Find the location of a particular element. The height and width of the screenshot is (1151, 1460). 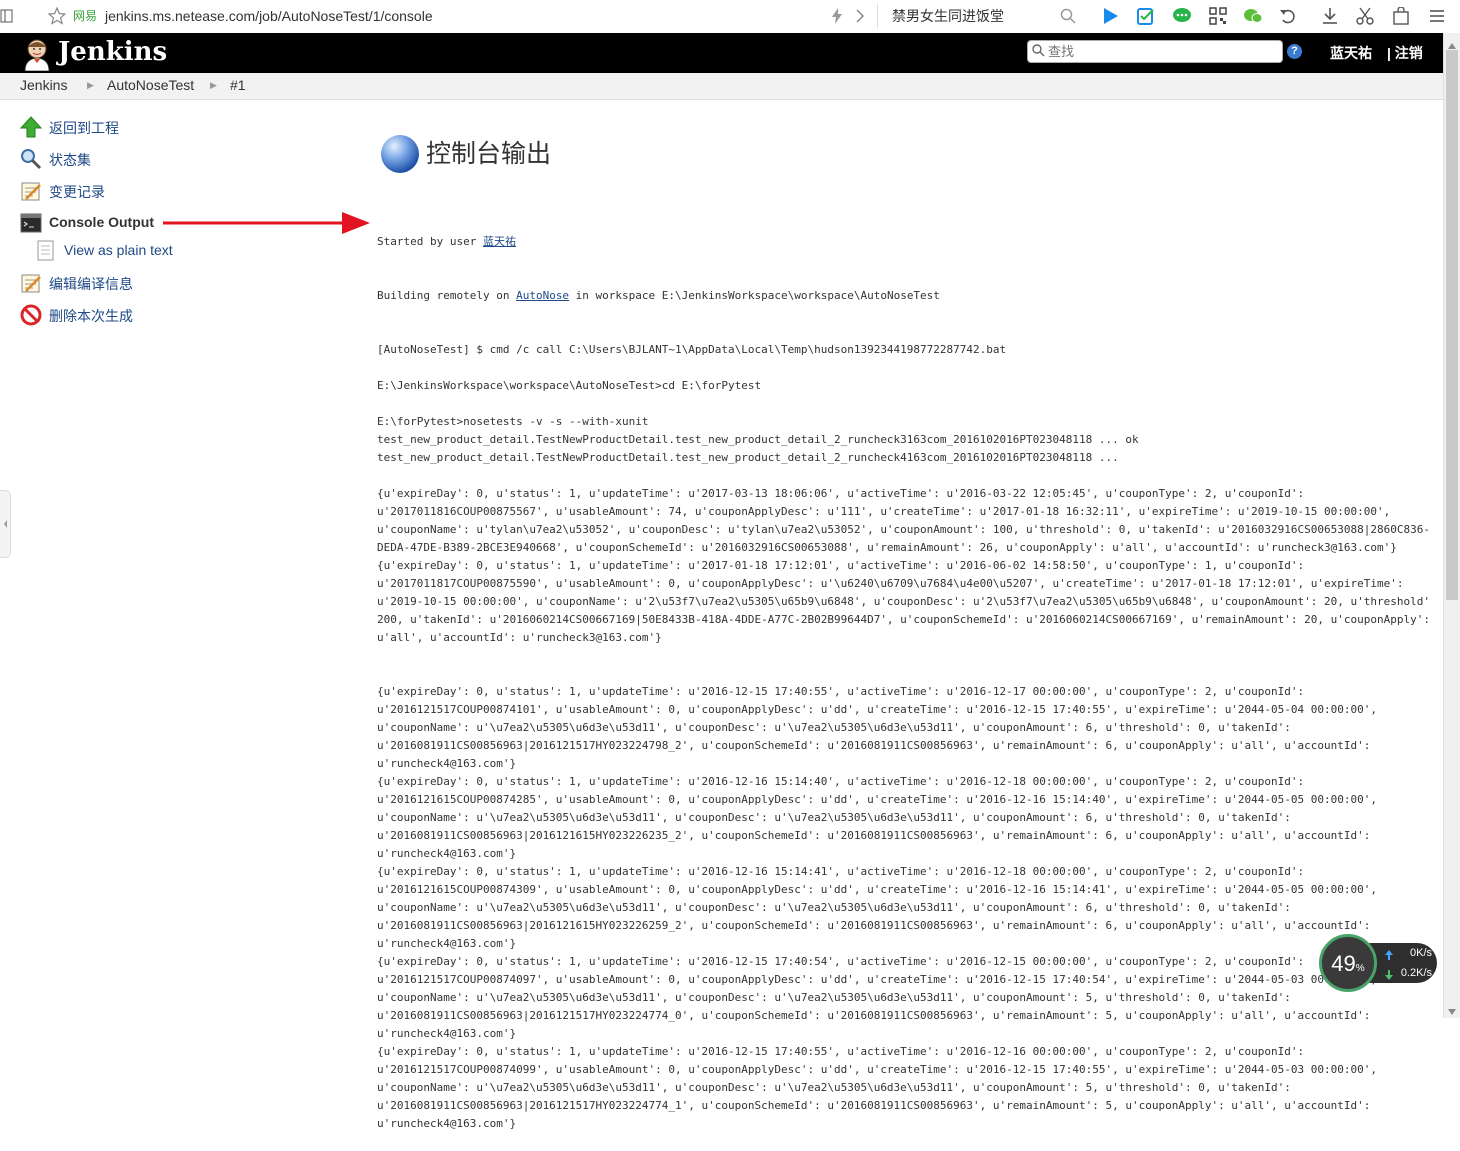

bag-icon is located at coordinates (1401, 16).